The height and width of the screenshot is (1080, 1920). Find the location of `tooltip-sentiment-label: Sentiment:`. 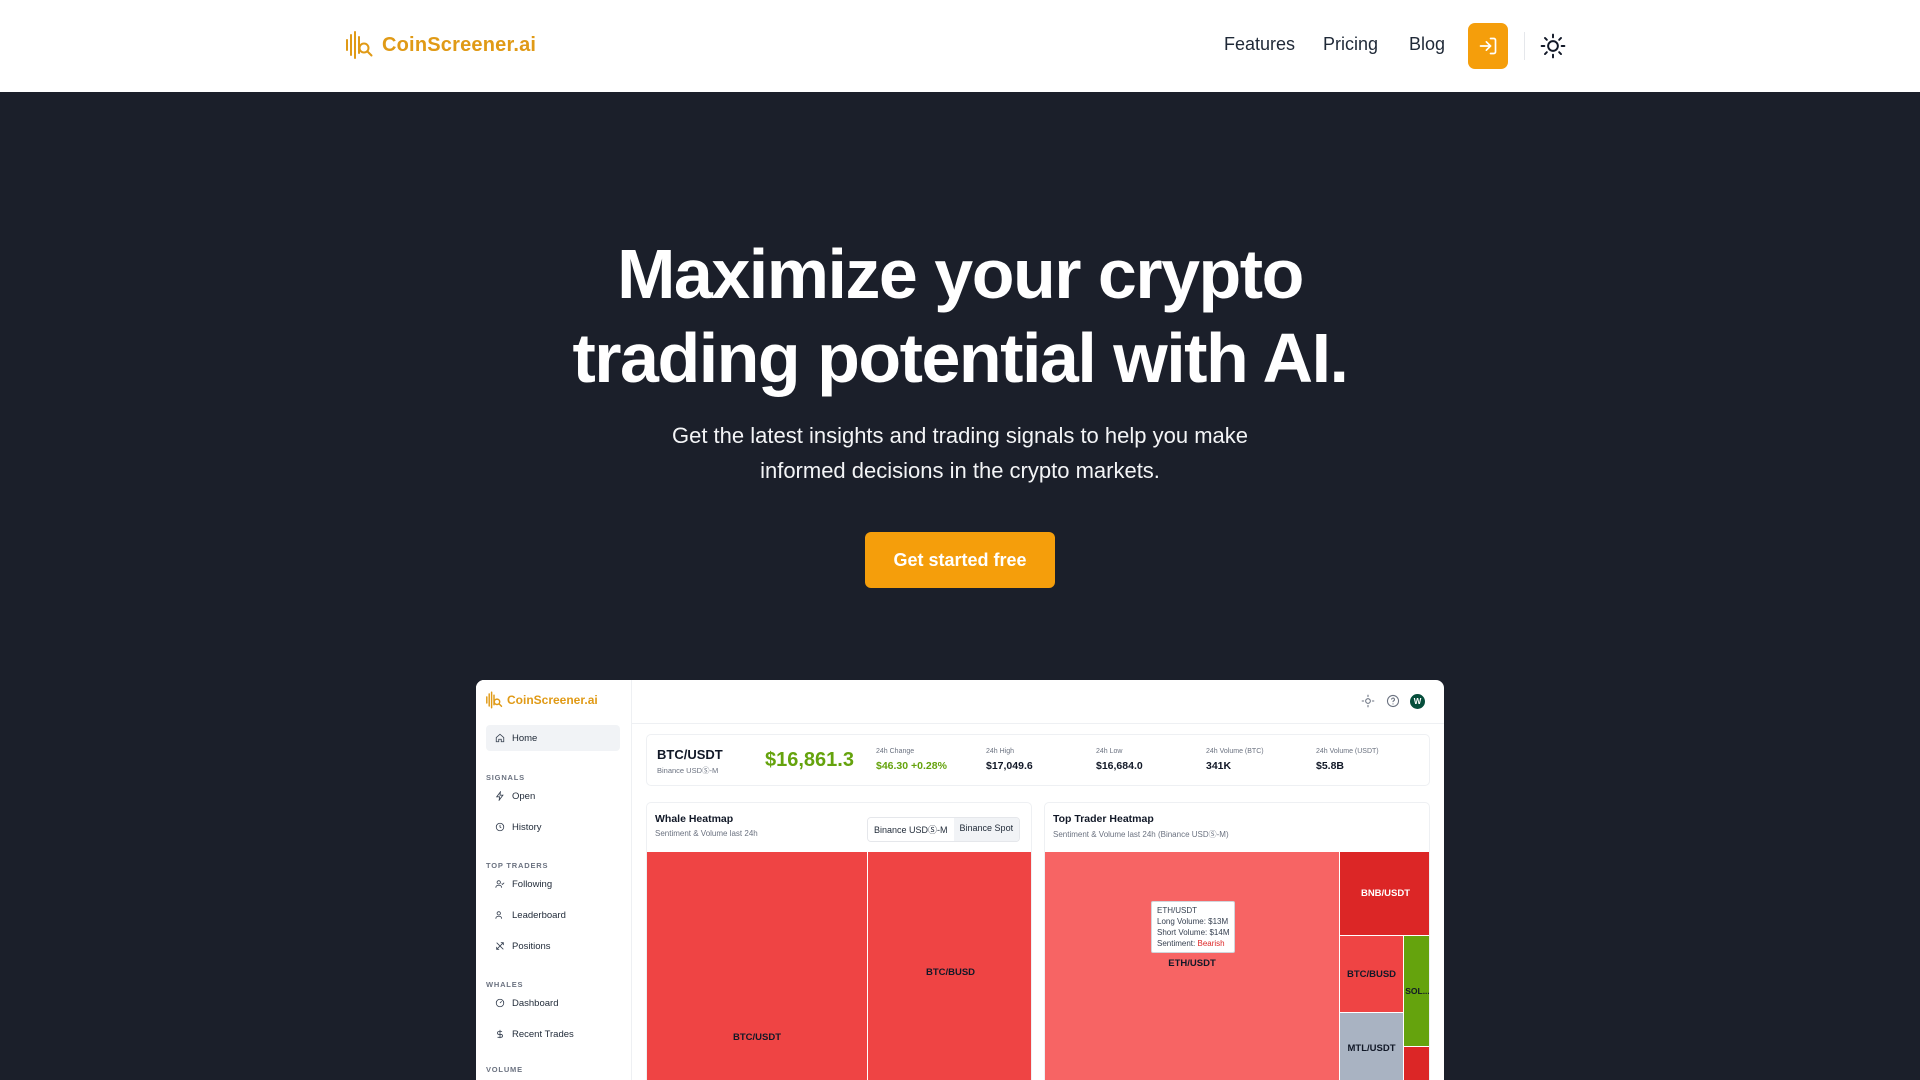

tooltip-sentiment-label: Sentiment: is located at coordinates (1176, 943).